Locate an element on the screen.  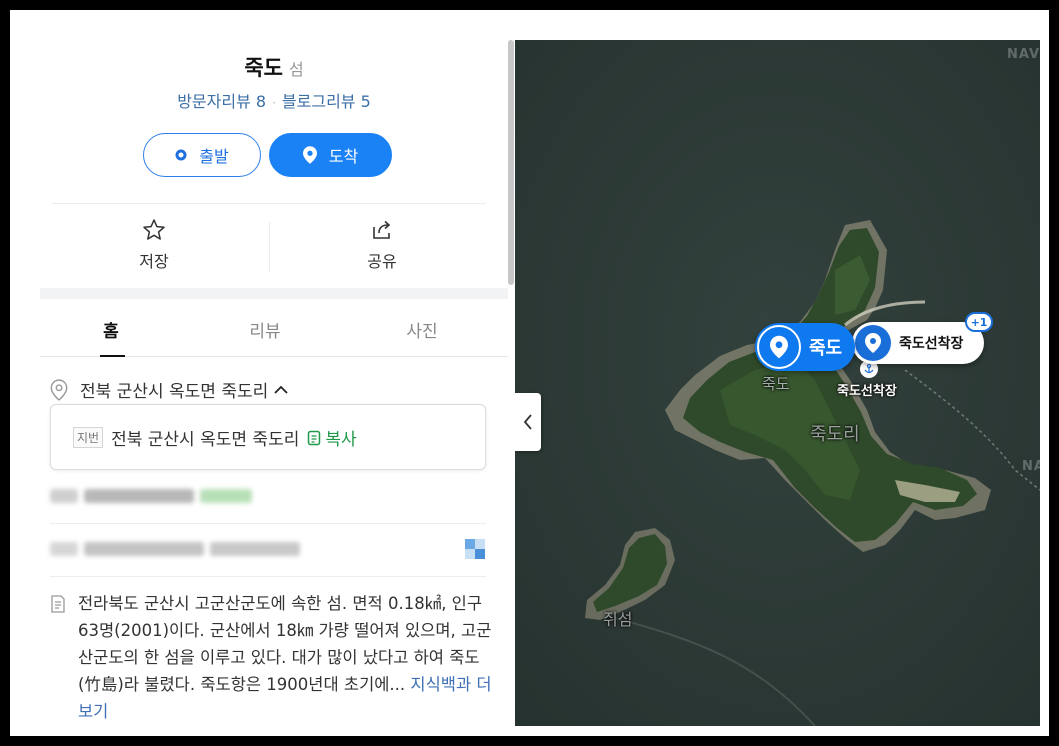
save-button: 저장 is located at coordinates (154, 245).